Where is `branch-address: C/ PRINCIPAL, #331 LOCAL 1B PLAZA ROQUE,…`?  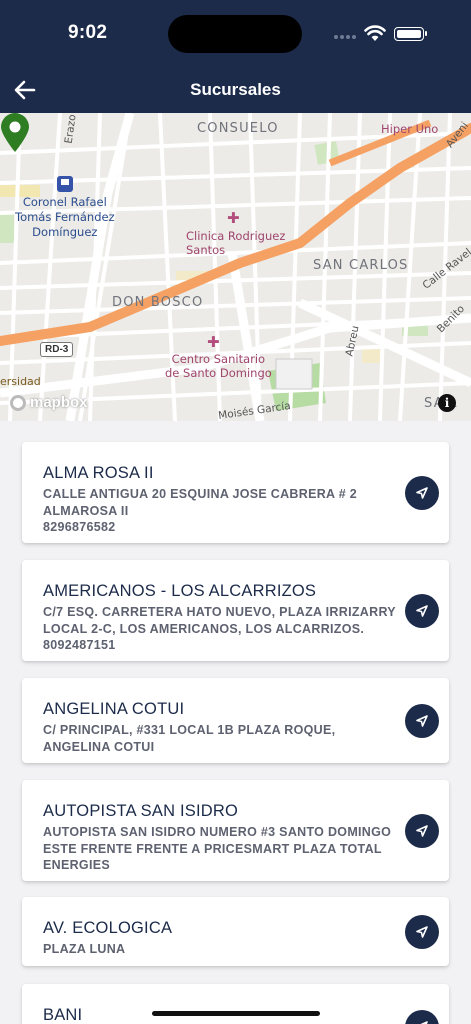
branch-address: C/ PRINCIPAL, #331 LOCAL 1B PLAZA ROQUE,… is located at coordinates (189, 738).